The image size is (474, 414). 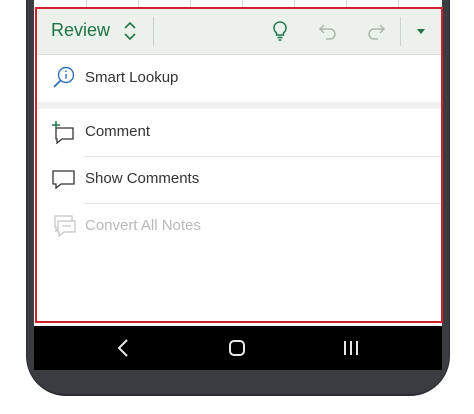 I want to click on chevron-down-icon, so click(x=421, y=31).